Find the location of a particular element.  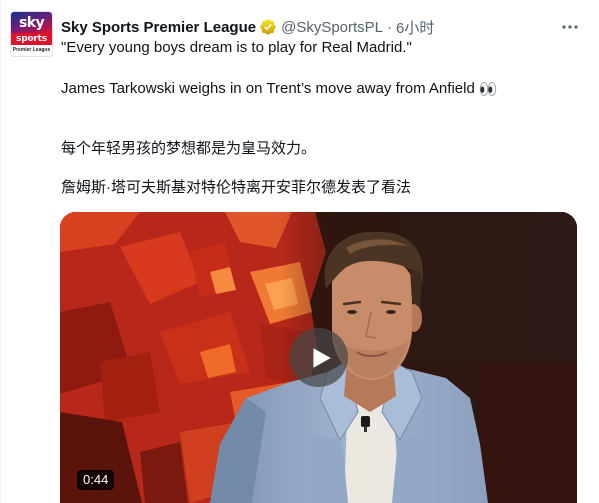

author-display-name: Sky Sports Premier League is located at coordinates (158, 27).